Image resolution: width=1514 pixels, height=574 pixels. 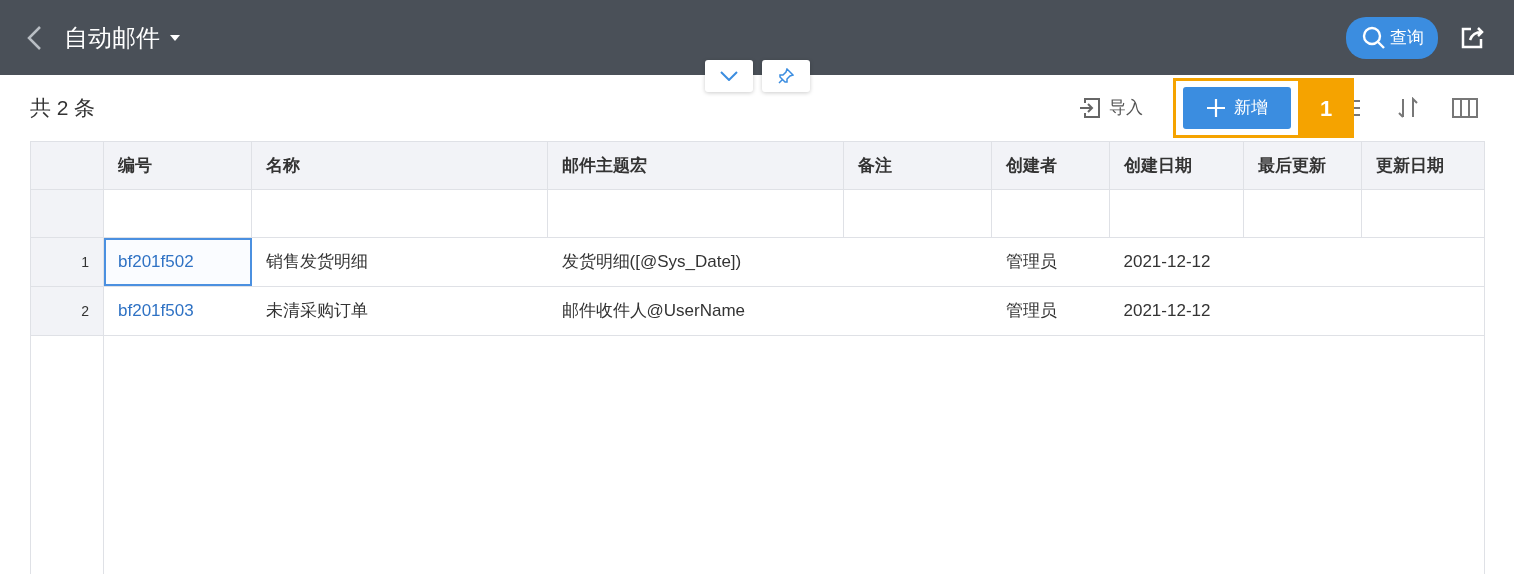 What do you see at coordinates (34, 37) in the screenshot?
I see `back-icon` at bounding box center [34, 37].